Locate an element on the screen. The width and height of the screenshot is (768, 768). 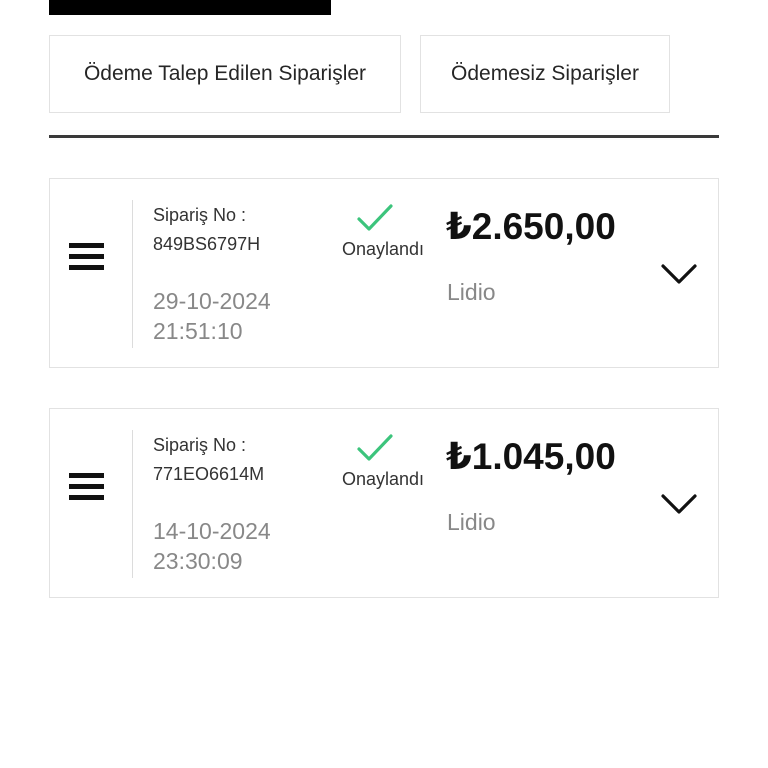
section-divider is located at coordinates (384, 136).